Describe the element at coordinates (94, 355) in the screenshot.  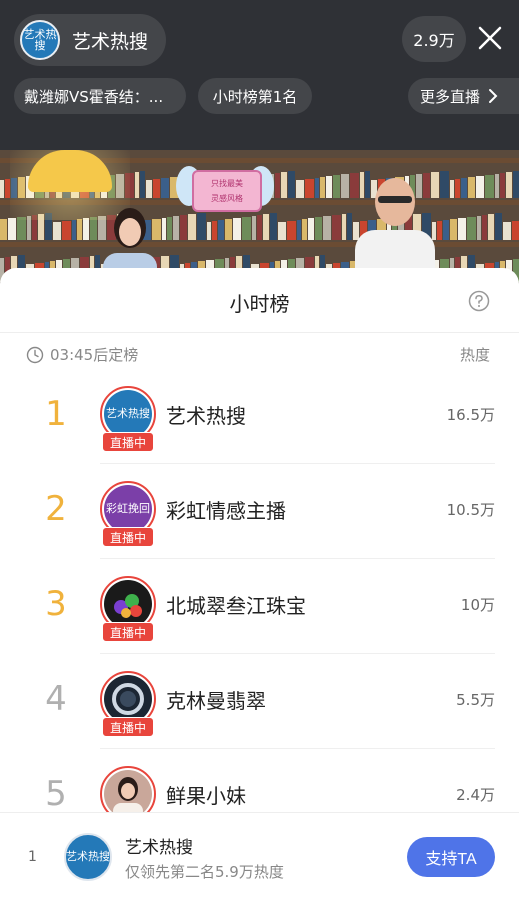
I see `countdown-text: 03:45后定榜` at that location.